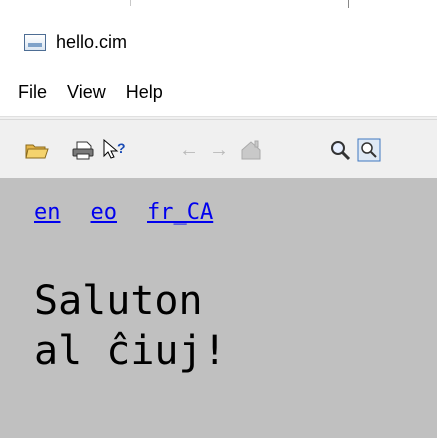 The image size is (437, 438). Describe the element at coordinates (130, 351) in the screenshot. I see `greeting-line-2: al ĉiuj!` at that location.